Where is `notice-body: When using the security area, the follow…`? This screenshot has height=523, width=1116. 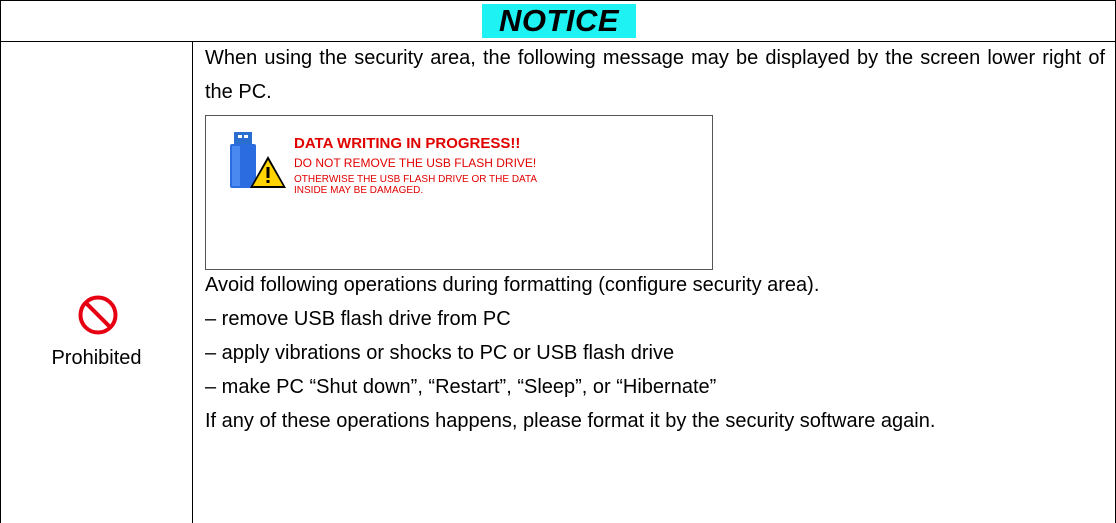
notice-body: When using the security area, the follow… is located at coordinates (655, 75).